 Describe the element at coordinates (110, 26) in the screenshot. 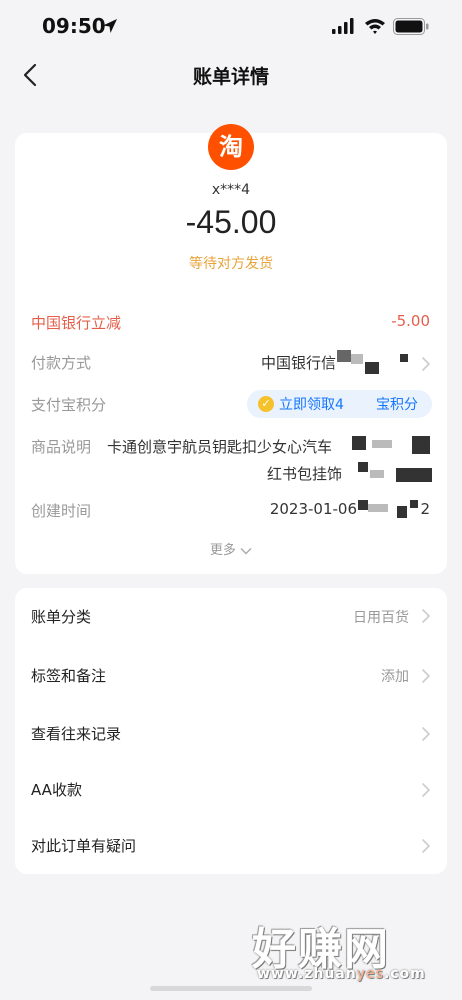

I see `location-arrow-icon` at that location.